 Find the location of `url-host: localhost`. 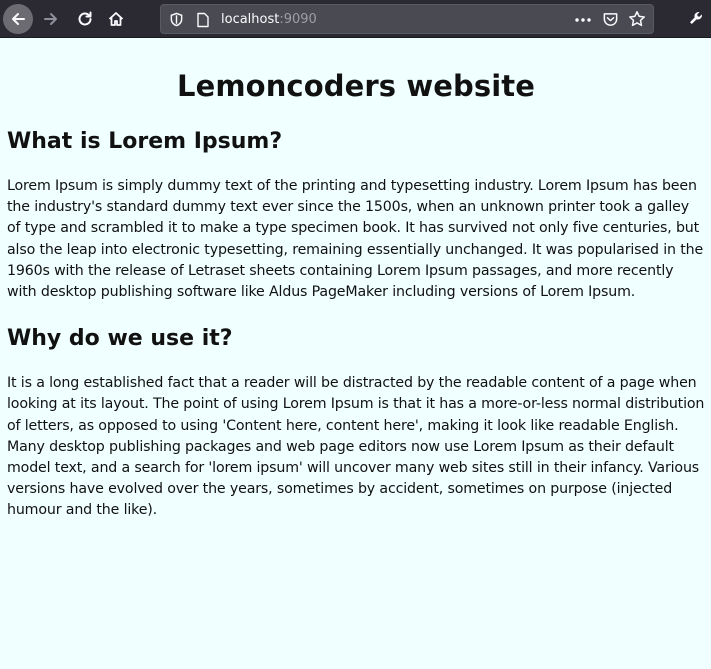

url-host: localhost is located at coordinates (250, 19).